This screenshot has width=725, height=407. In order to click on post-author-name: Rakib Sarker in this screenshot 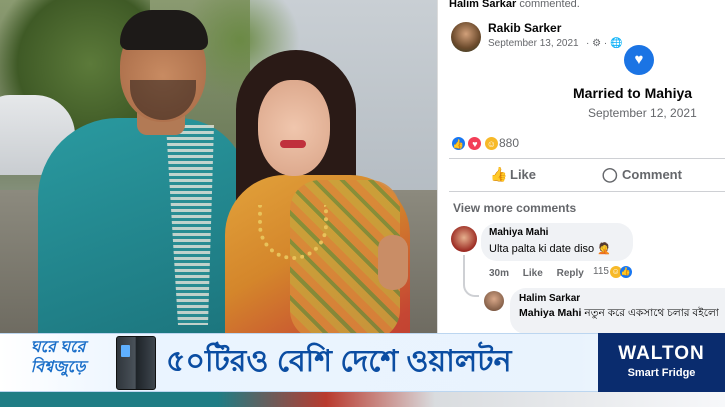, I will do `click(524, 28)`.